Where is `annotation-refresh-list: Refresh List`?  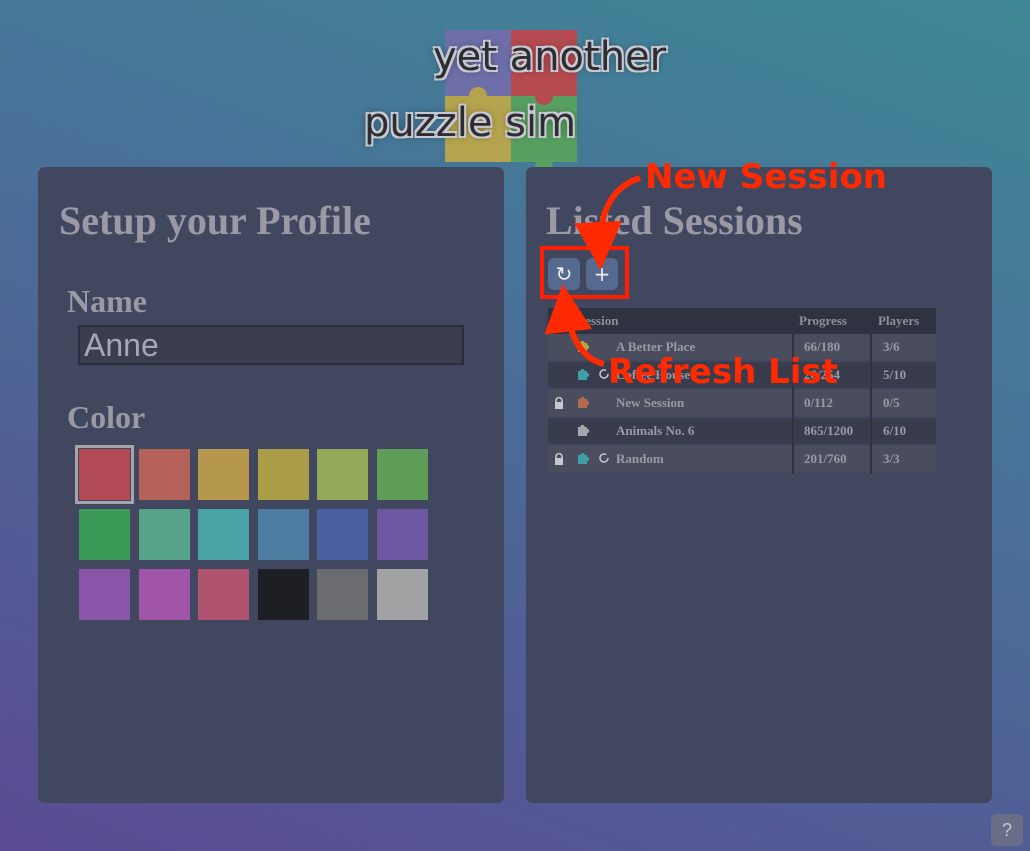
annotation-refresh-list: Refresh List is located at coordinates (723, 372).